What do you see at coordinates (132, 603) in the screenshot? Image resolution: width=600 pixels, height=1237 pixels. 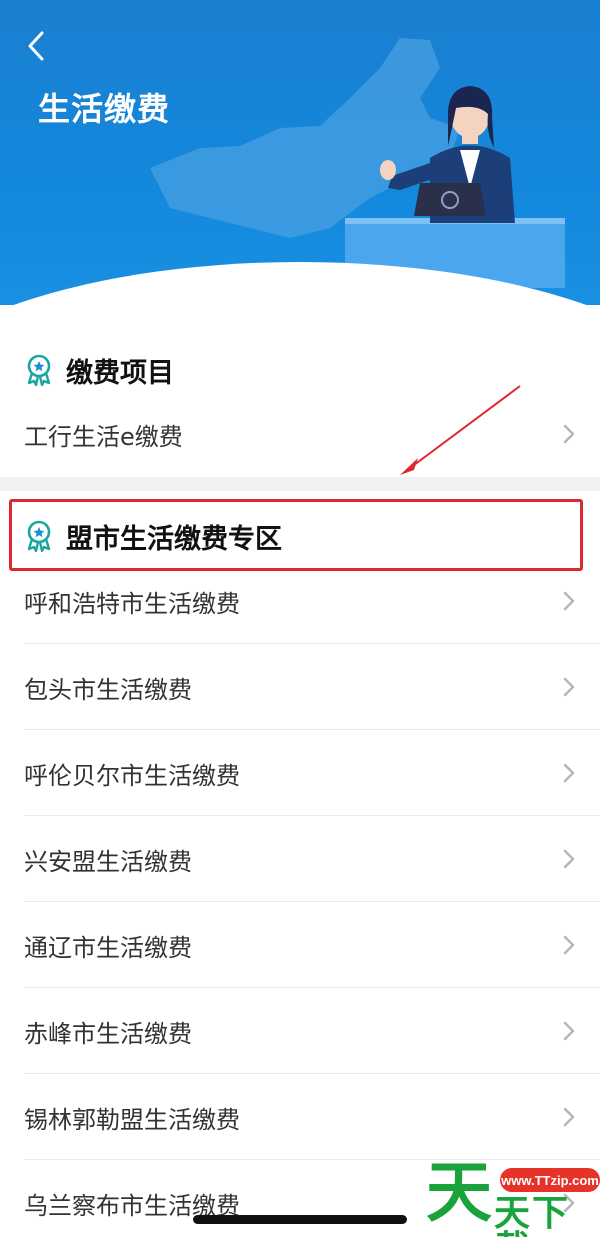 I see `list-item-label: 呼和浩特市生活缴费` at bounding box center [132, 603].